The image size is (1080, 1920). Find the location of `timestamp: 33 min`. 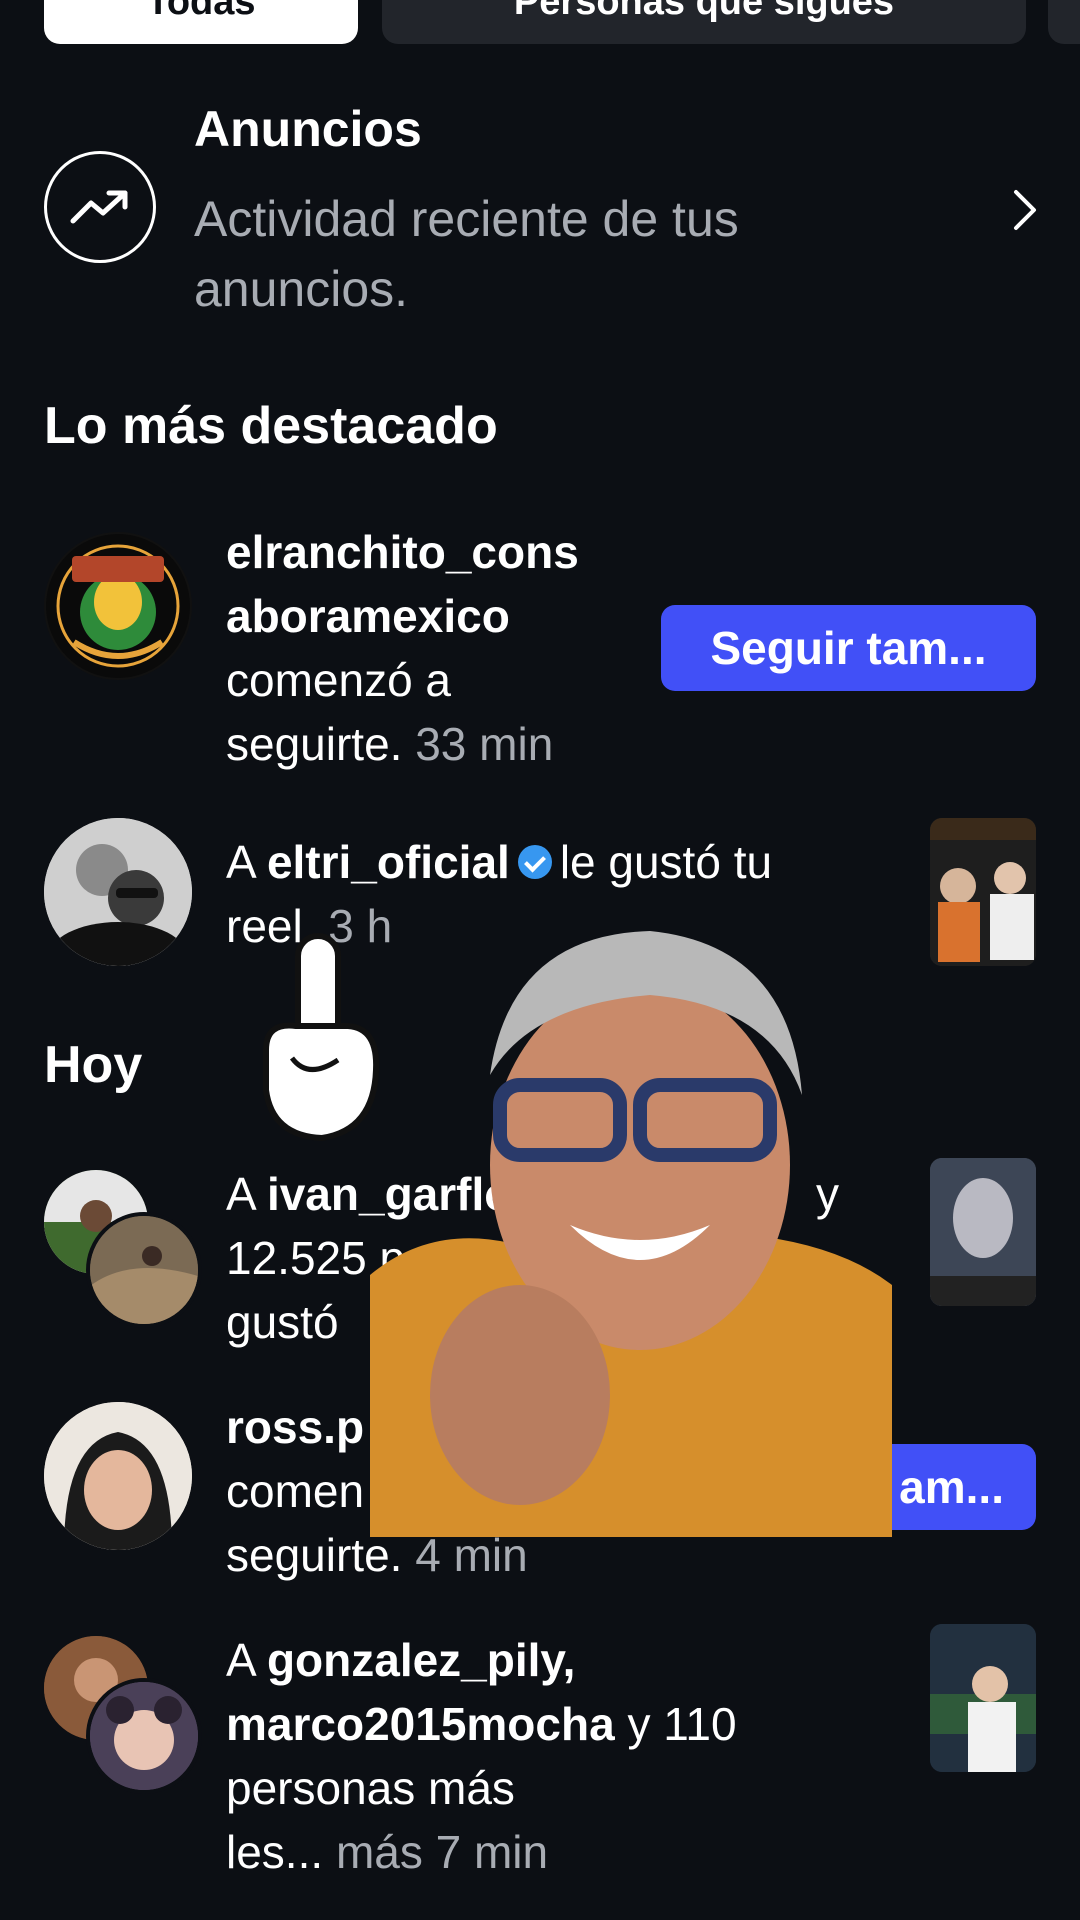

timestamp: 33 min is located at coordinates (484, 744).